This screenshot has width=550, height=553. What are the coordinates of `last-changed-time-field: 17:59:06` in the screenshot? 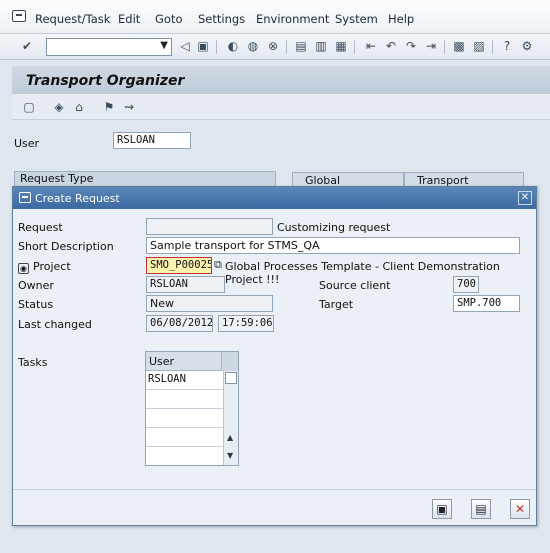 It's located at (246, 323).